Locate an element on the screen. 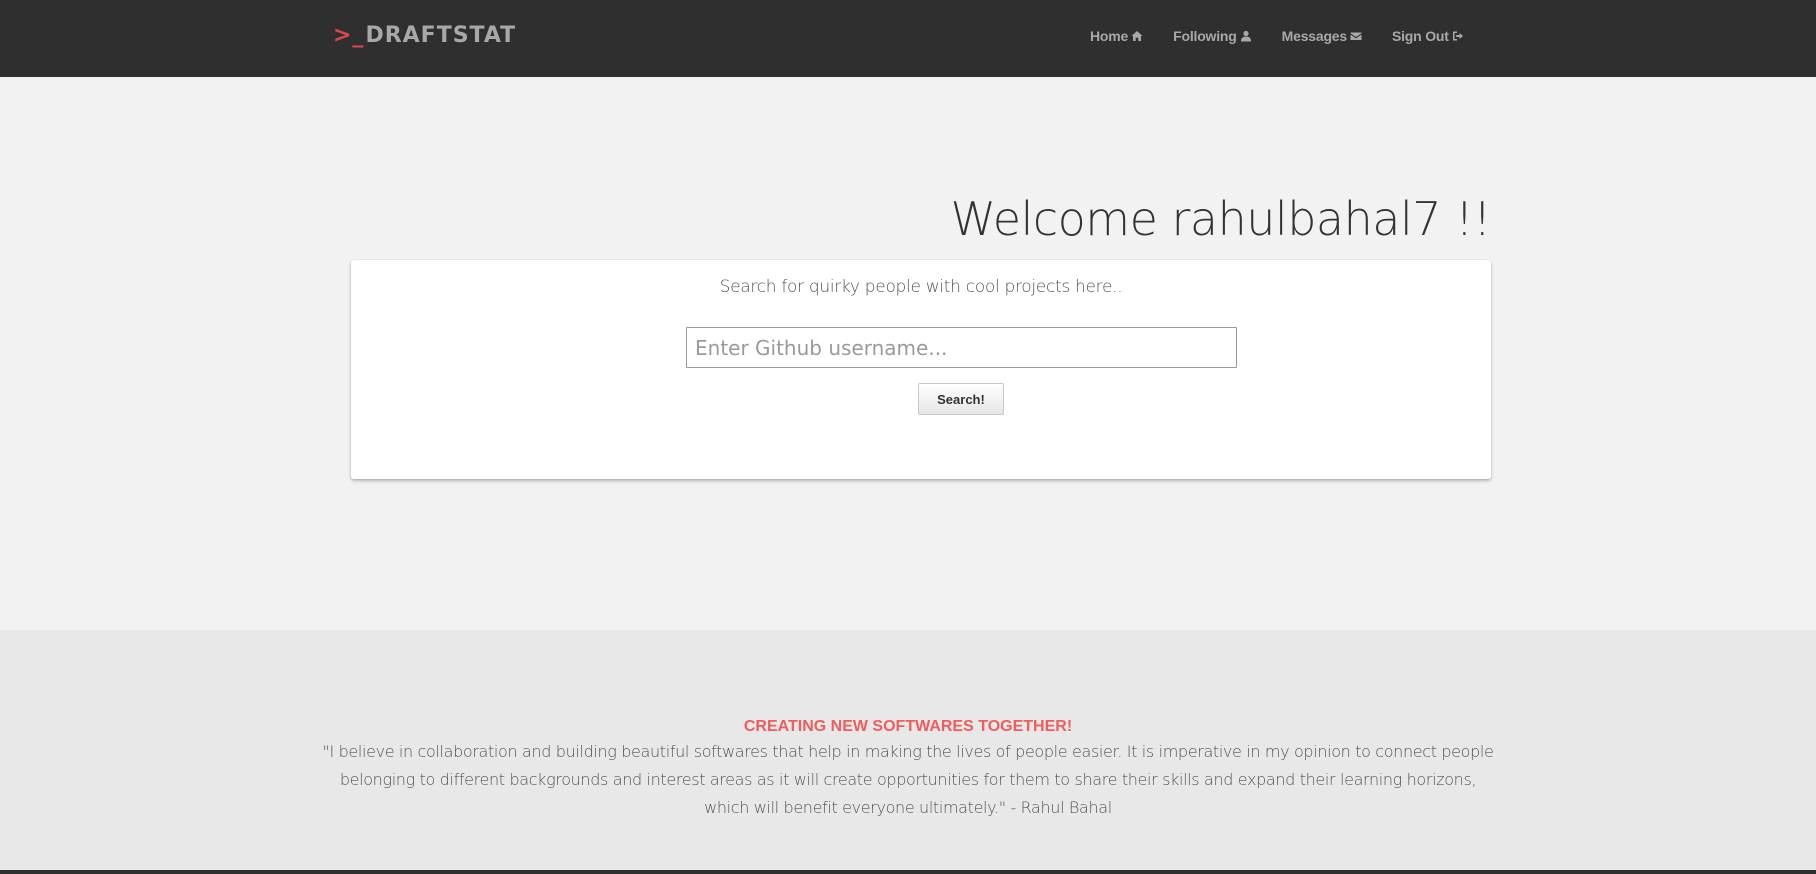 The image size is (1816, 874). brand-logo-link: >_ DRAFTSTAT is located at coordinates (424, 35).